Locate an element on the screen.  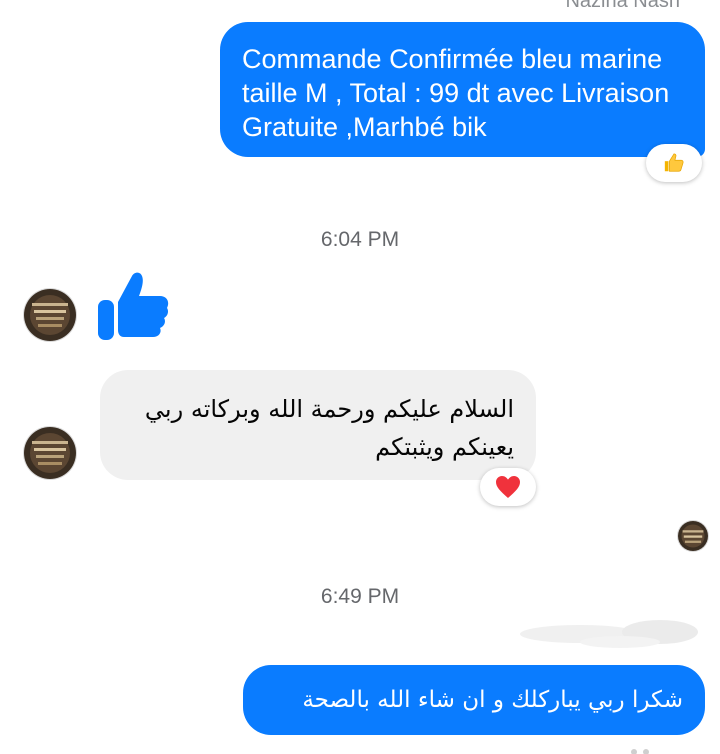
timestamp: 6:49 PM is located at coordinates (360, 596).